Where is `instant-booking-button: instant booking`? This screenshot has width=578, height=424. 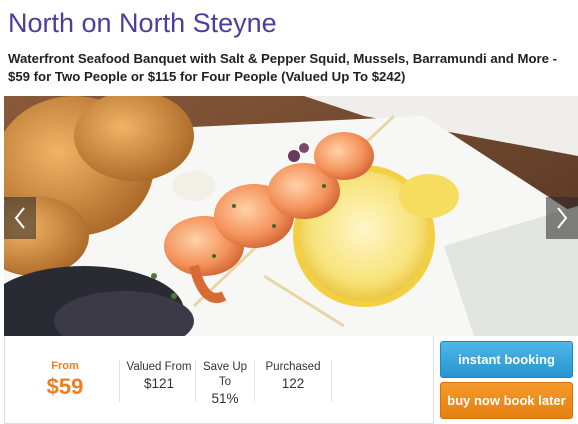
instant-booking-button: instant booking is located at coordinates (506, 359).